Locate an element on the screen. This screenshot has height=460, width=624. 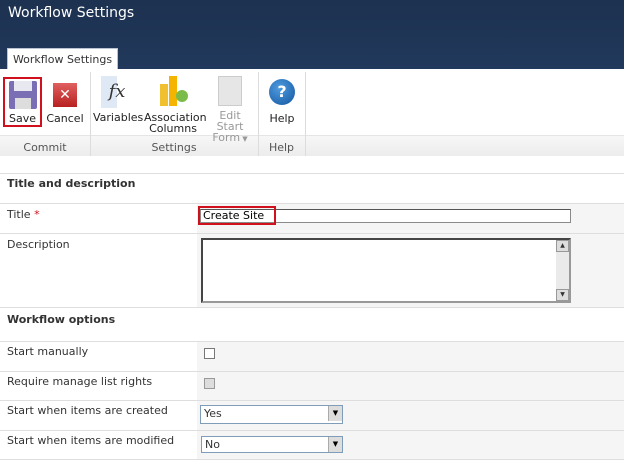
page-title: Workflow Settings is located at coordinates (71, 13).